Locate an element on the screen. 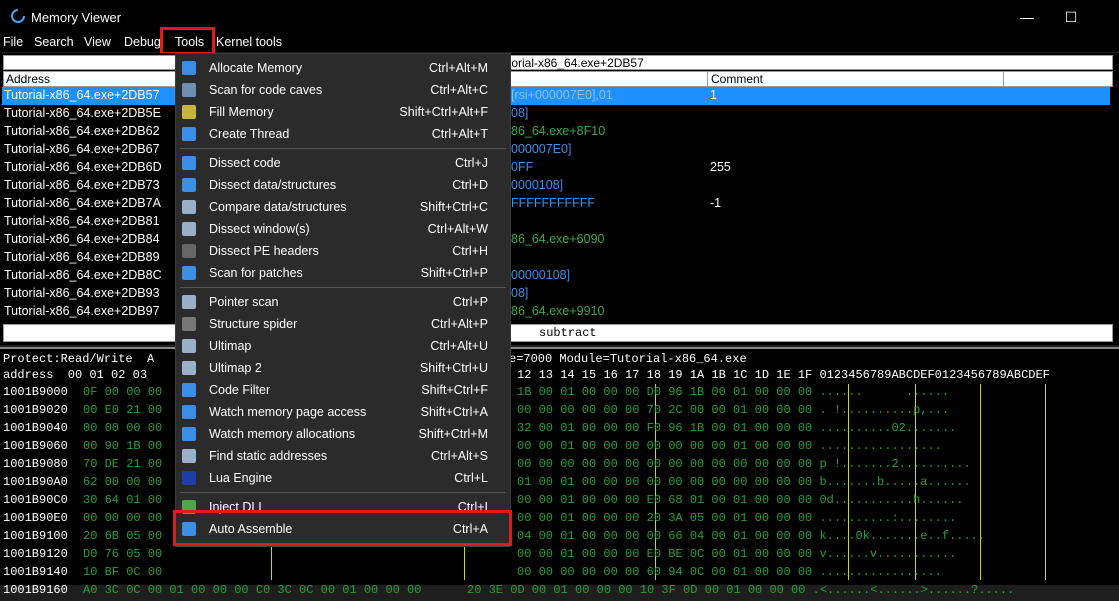  menu-file: File is located at coordinates (13, 42).